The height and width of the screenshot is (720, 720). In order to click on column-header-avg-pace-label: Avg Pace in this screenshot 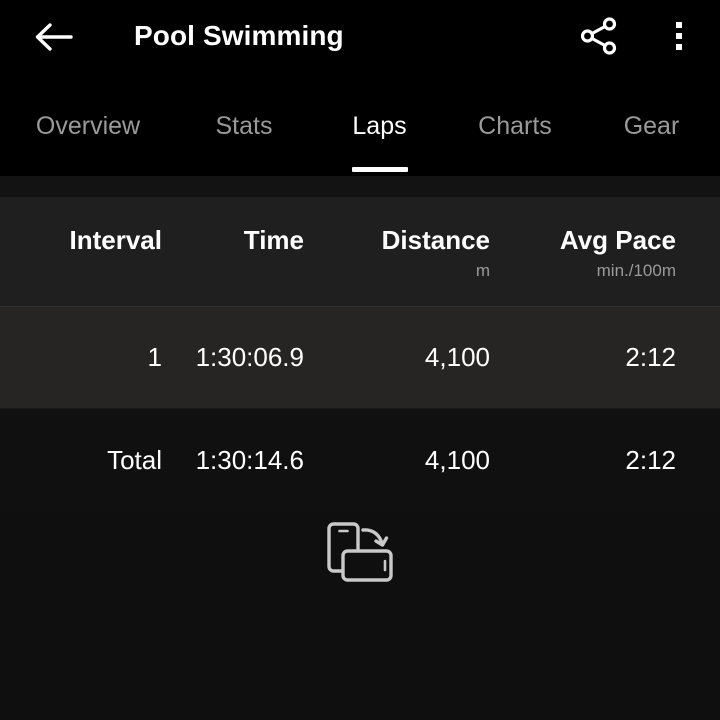, I will do `click(617, 240)`.